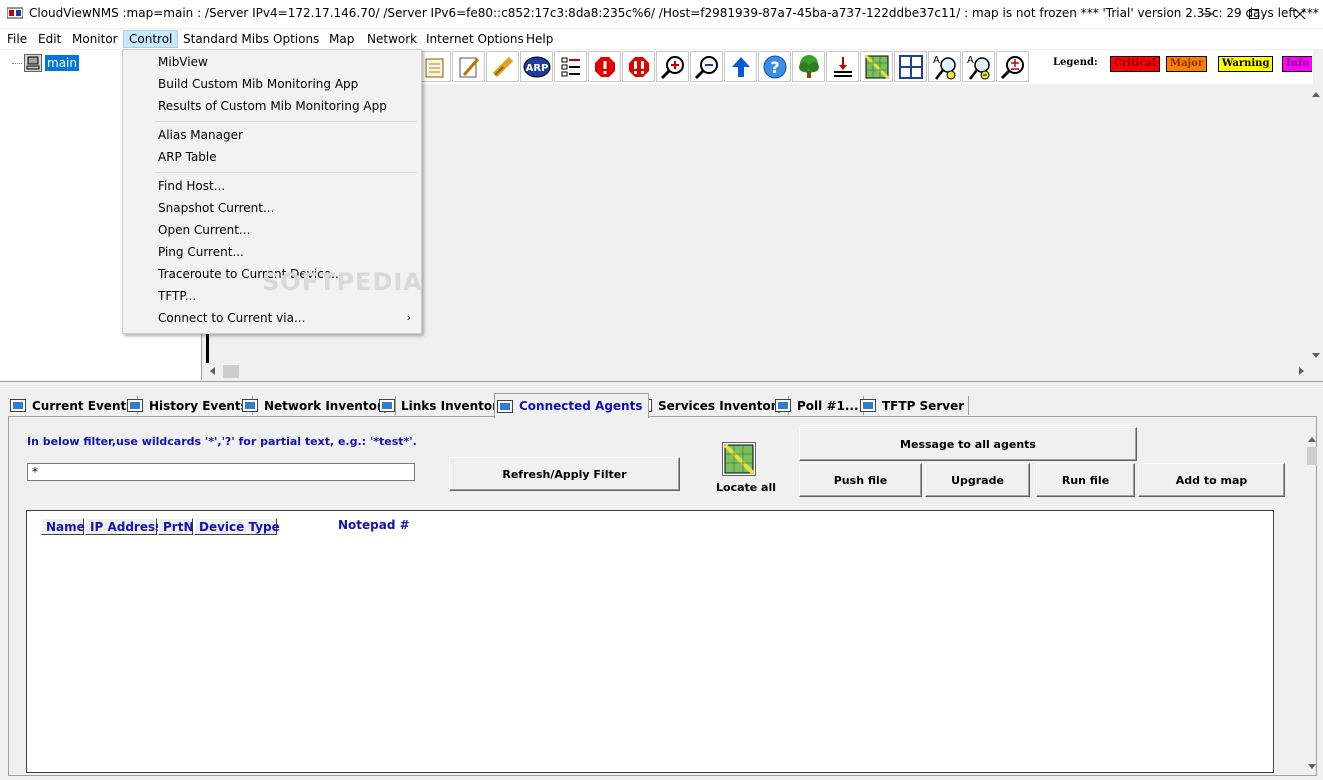 The height and width of the screenshot is (780, 1323). I want to click on tree-icon, so click(808, 66).